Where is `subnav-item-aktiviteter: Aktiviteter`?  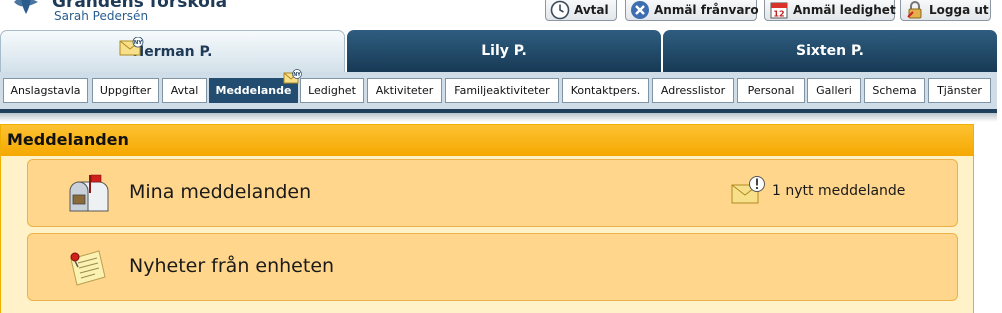 subnav-item-aktiviteter: Aktiviteter is located at coordinates (404, 90).